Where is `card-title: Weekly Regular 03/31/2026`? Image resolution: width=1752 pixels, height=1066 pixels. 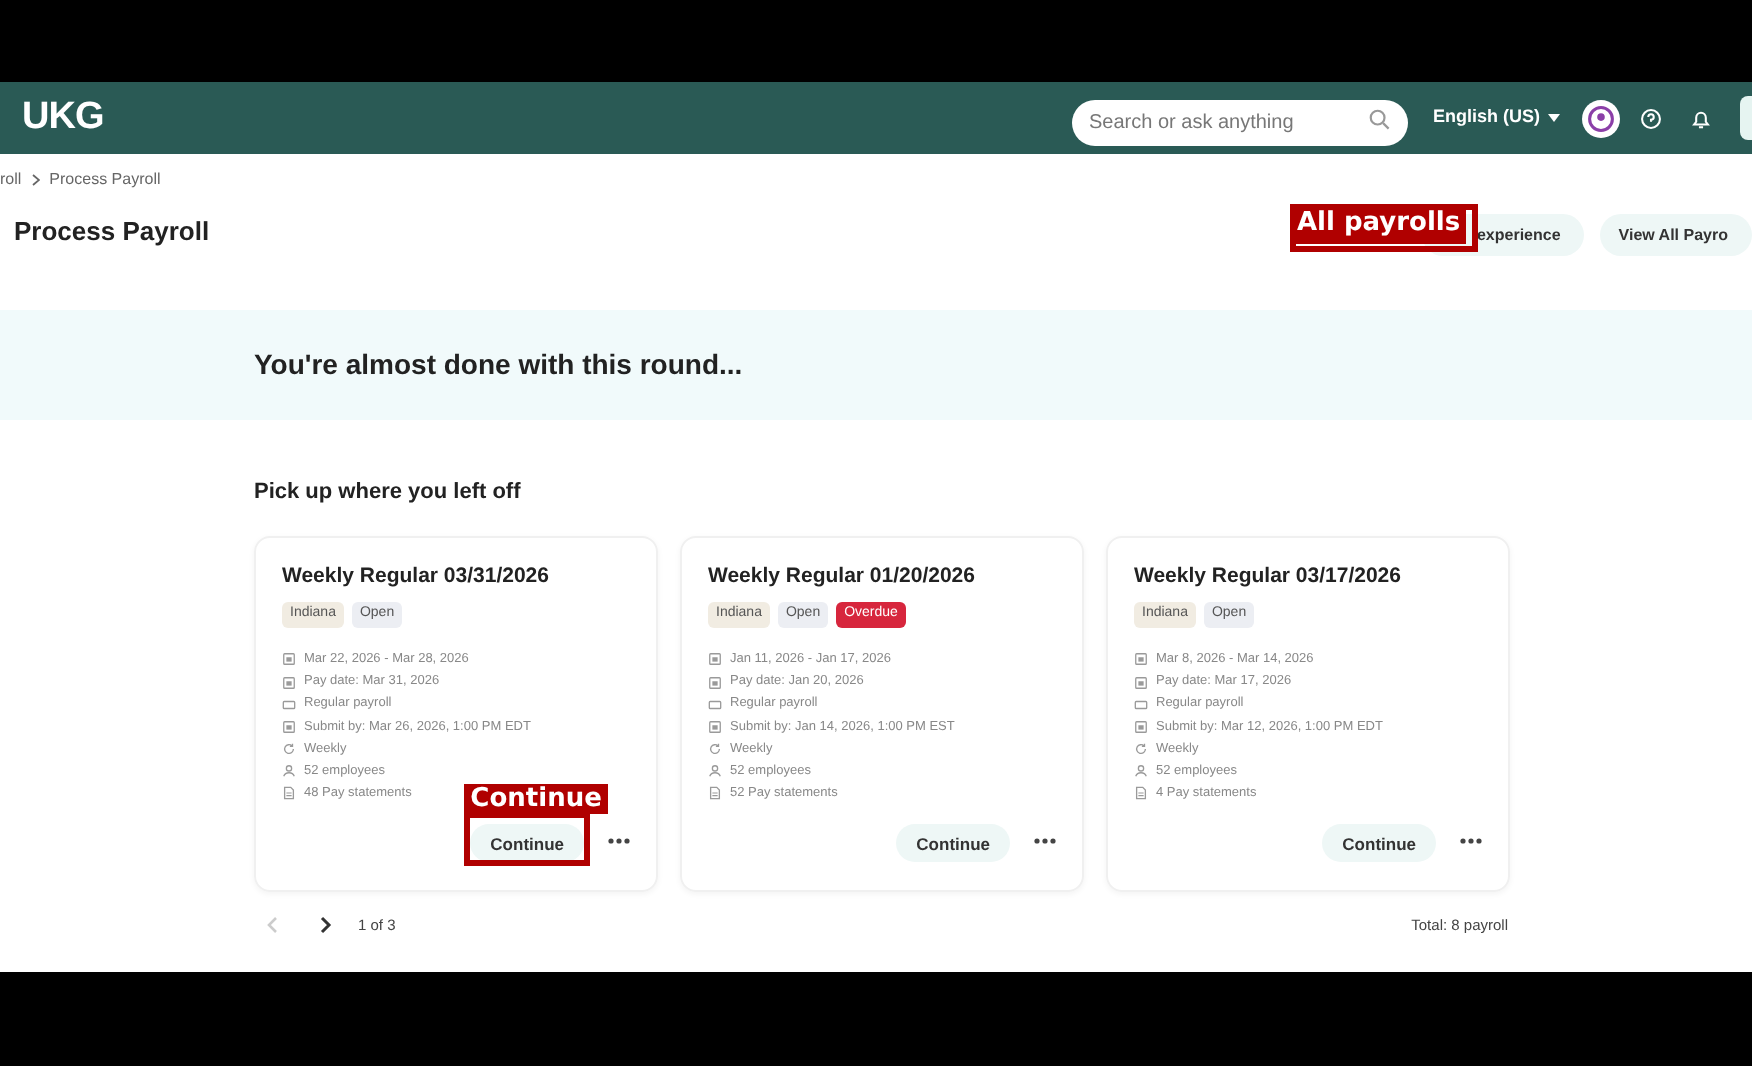
card-title: Weekly Regular 03/31/2026 is located at coordinates (416, 576).